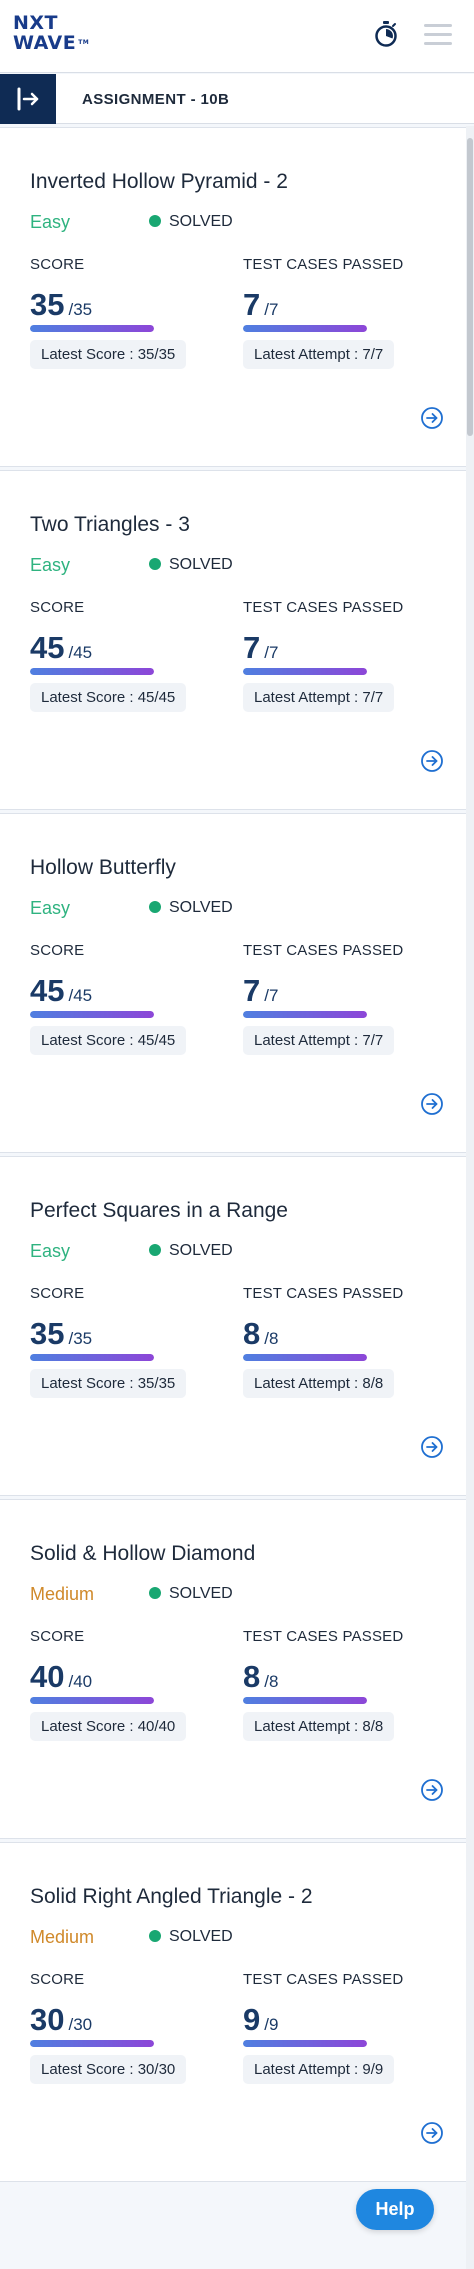 The image size is (474, 2269). I want to click on score-total: /30, so click(80, 2024).